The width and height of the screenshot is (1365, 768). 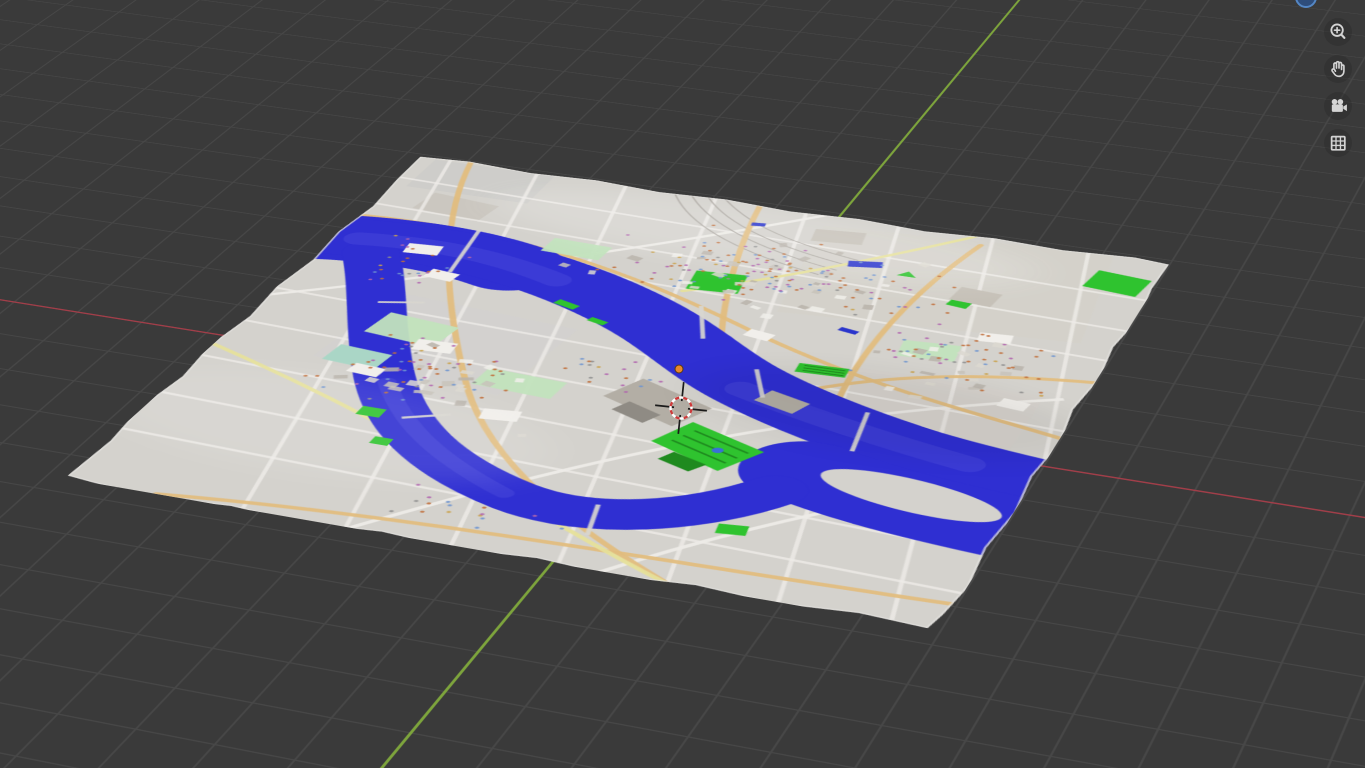 I want to click on camera-view-button, so click(x=1338, y=106).